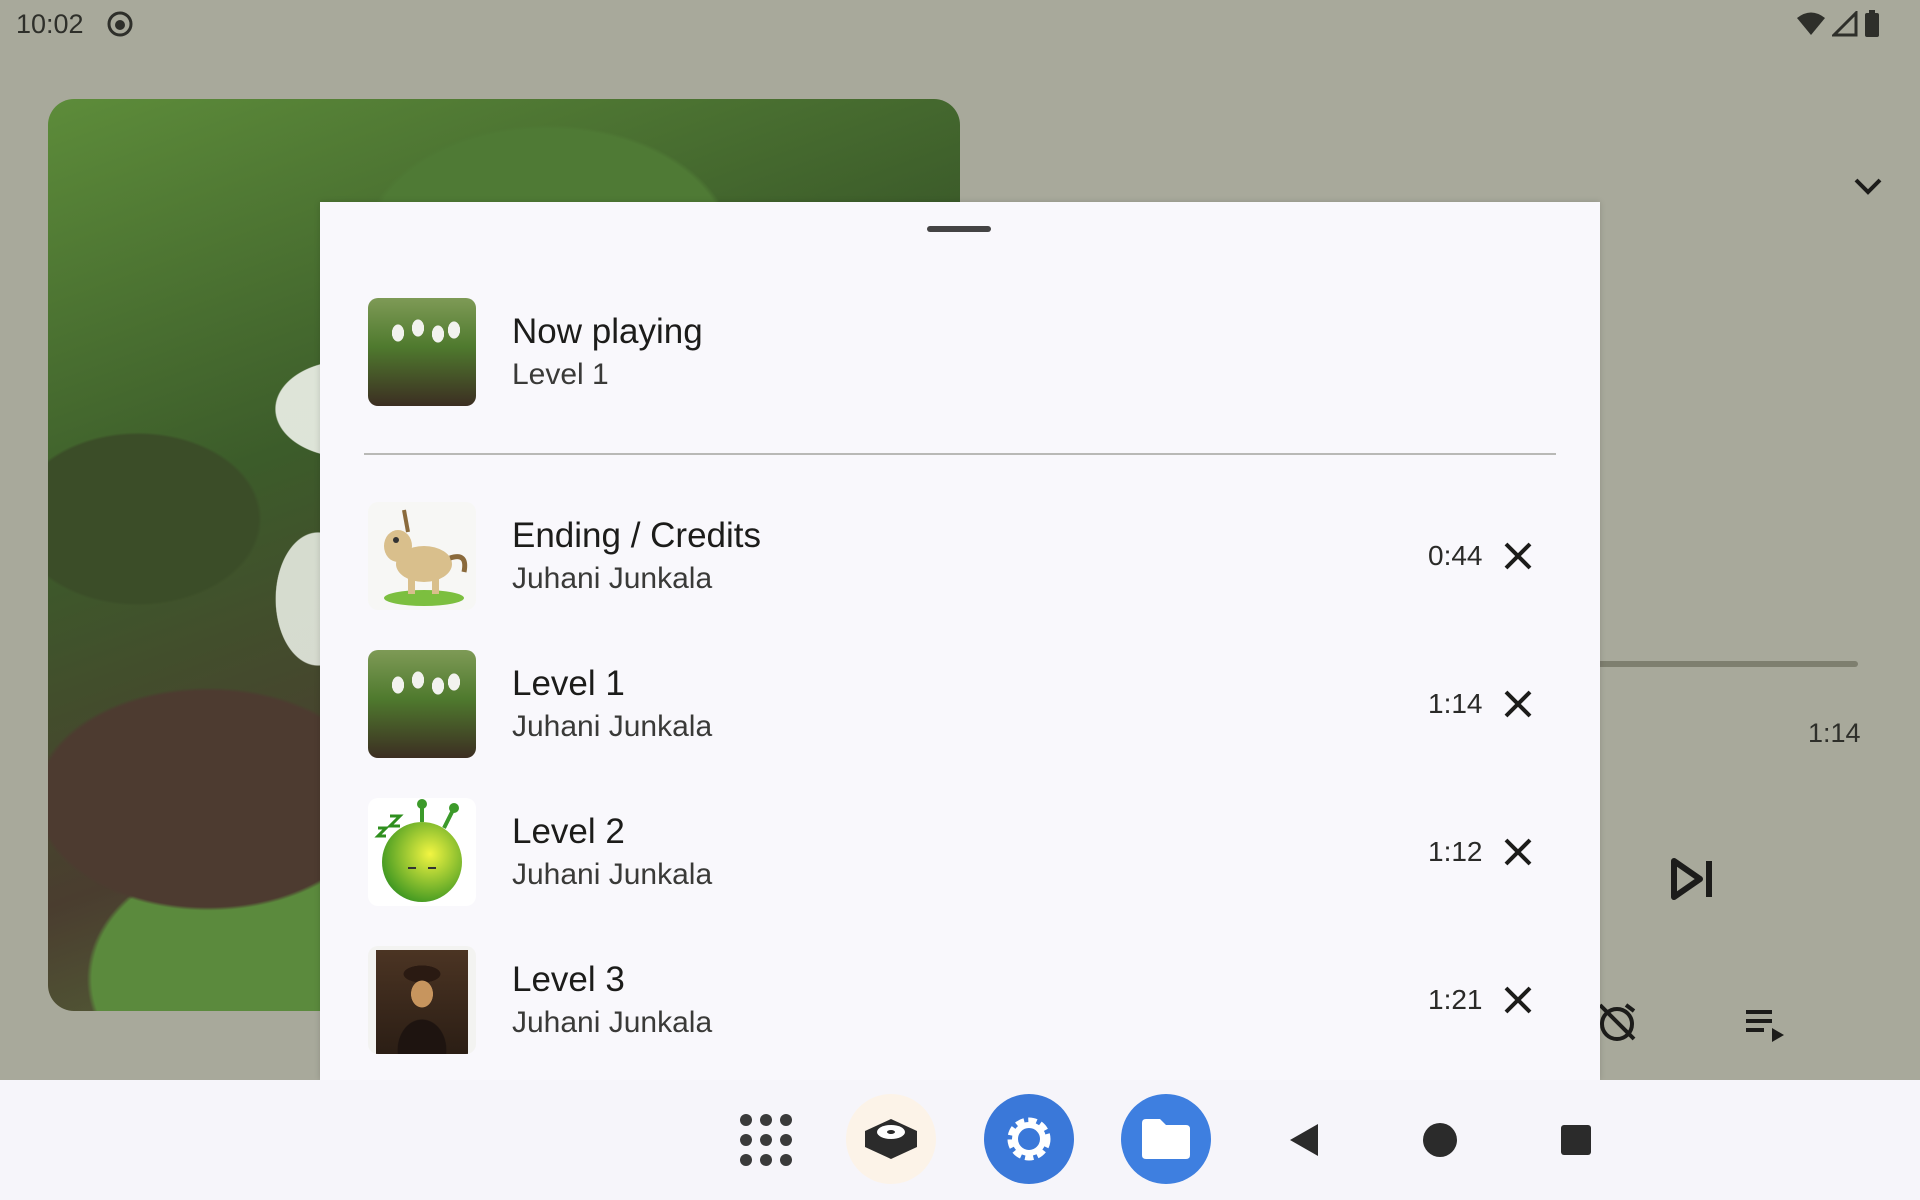 The width and height of the screenshot is (1920, 1200). I want to click on nav-bar, so click(960, 1140).